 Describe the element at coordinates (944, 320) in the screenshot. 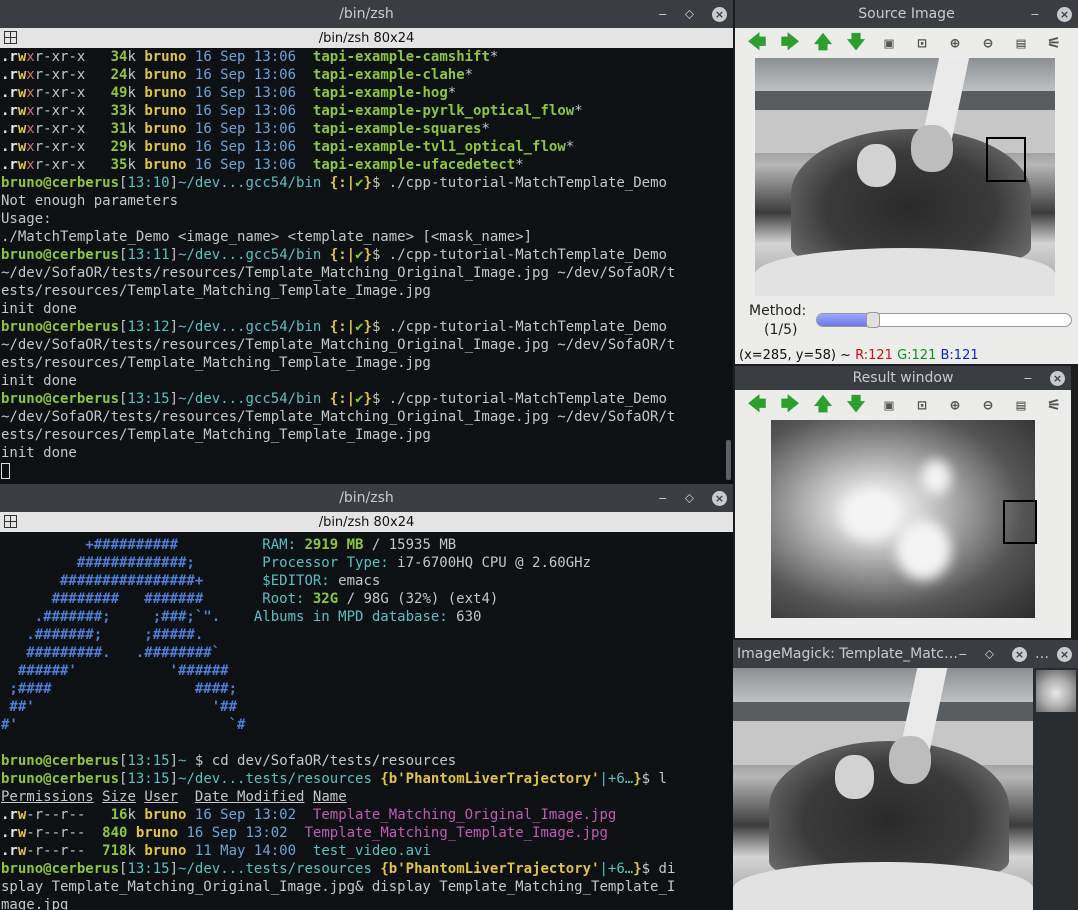

I see `method-slider` at that location.